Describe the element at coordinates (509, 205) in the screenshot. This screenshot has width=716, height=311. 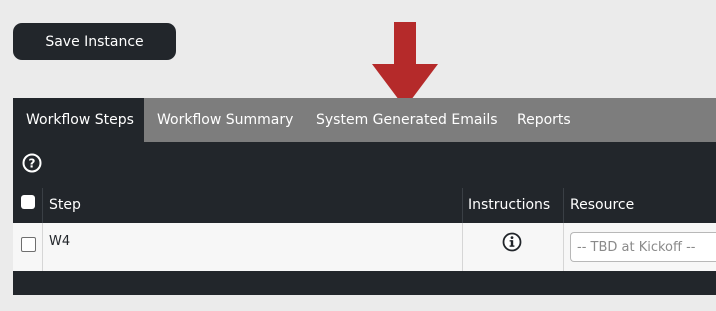
I see `instructions-column-header: Instructions` at that location.